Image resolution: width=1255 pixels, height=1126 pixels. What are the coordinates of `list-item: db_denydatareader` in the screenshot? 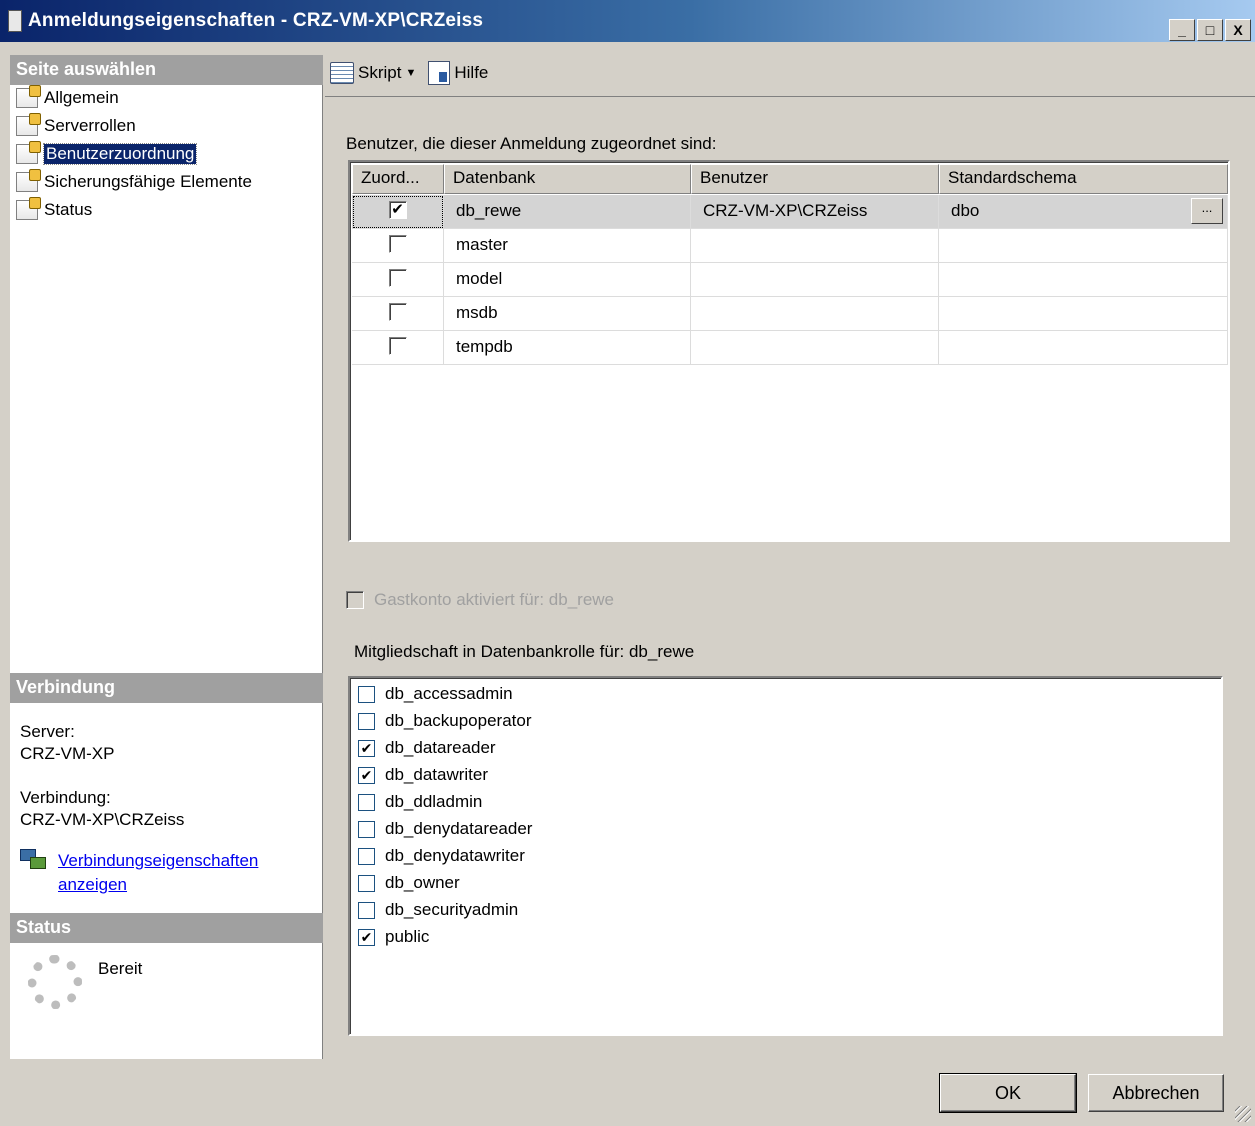 It's located at (445, 829).